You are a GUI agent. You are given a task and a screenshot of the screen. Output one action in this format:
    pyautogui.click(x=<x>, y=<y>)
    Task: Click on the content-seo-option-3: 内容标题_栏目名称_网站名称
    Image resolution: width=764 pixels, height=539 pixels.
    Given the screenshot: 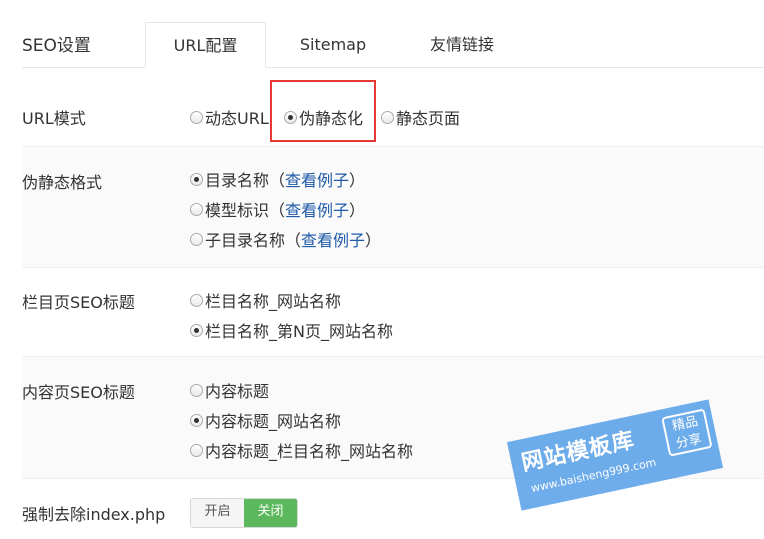 What is the action you would take?
    pyautogui.click(x=301, y=450)
    